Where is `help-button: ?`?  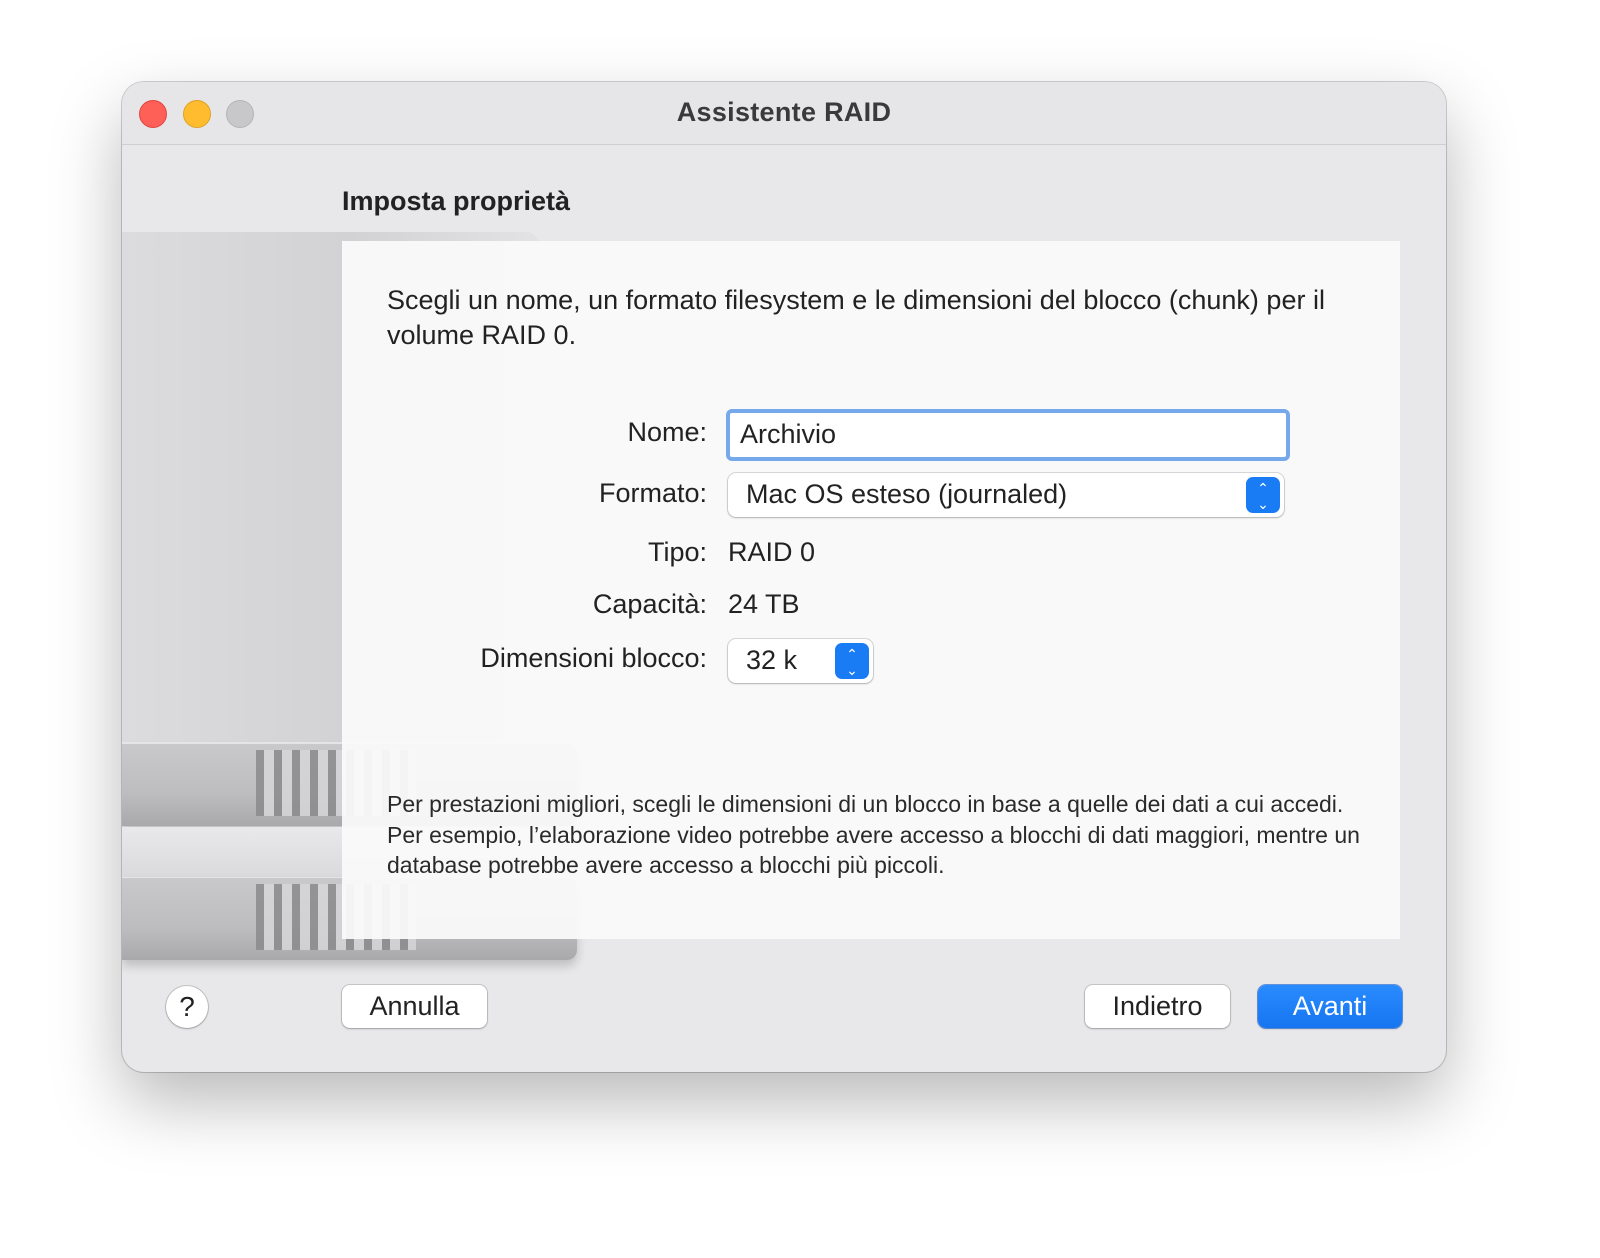 help-button: ? is located at coordinates (187, 1007).